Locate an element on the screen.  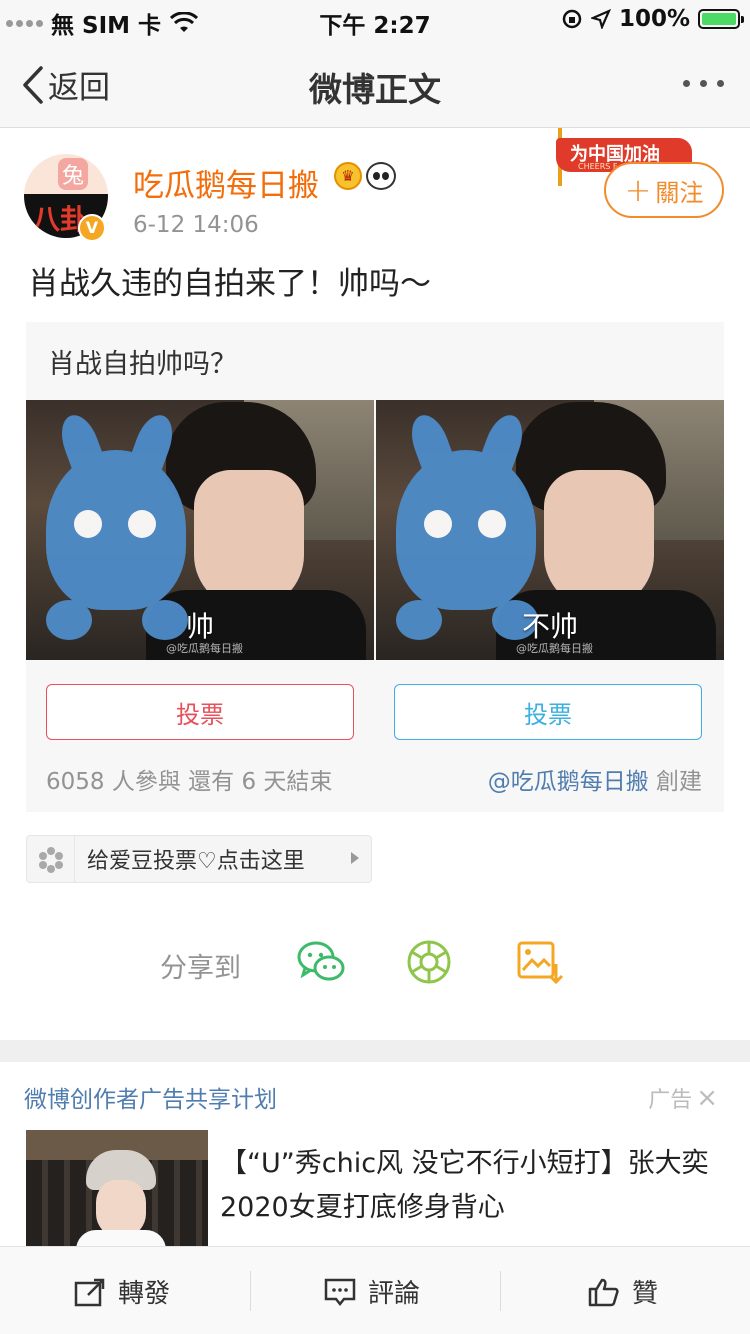
flower-icon is located at coordinates (51, 859).